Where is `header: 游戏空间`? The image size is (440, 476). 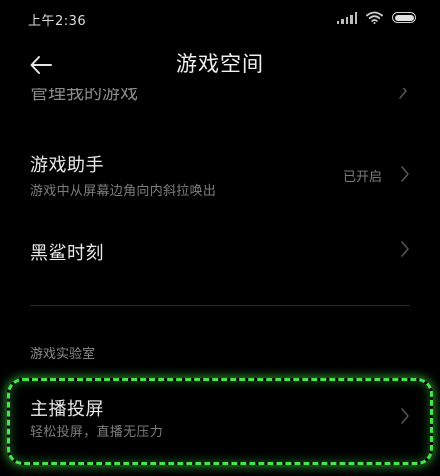 header: 游戏空间 is located at coordinates (220, 64).